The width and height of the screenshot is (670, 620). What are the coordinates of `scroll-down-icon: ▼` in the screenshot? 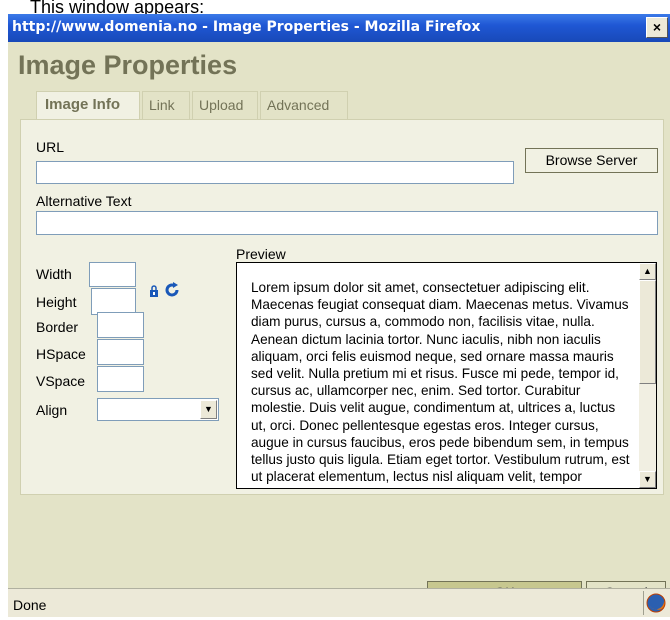 It's located at (647, 479).